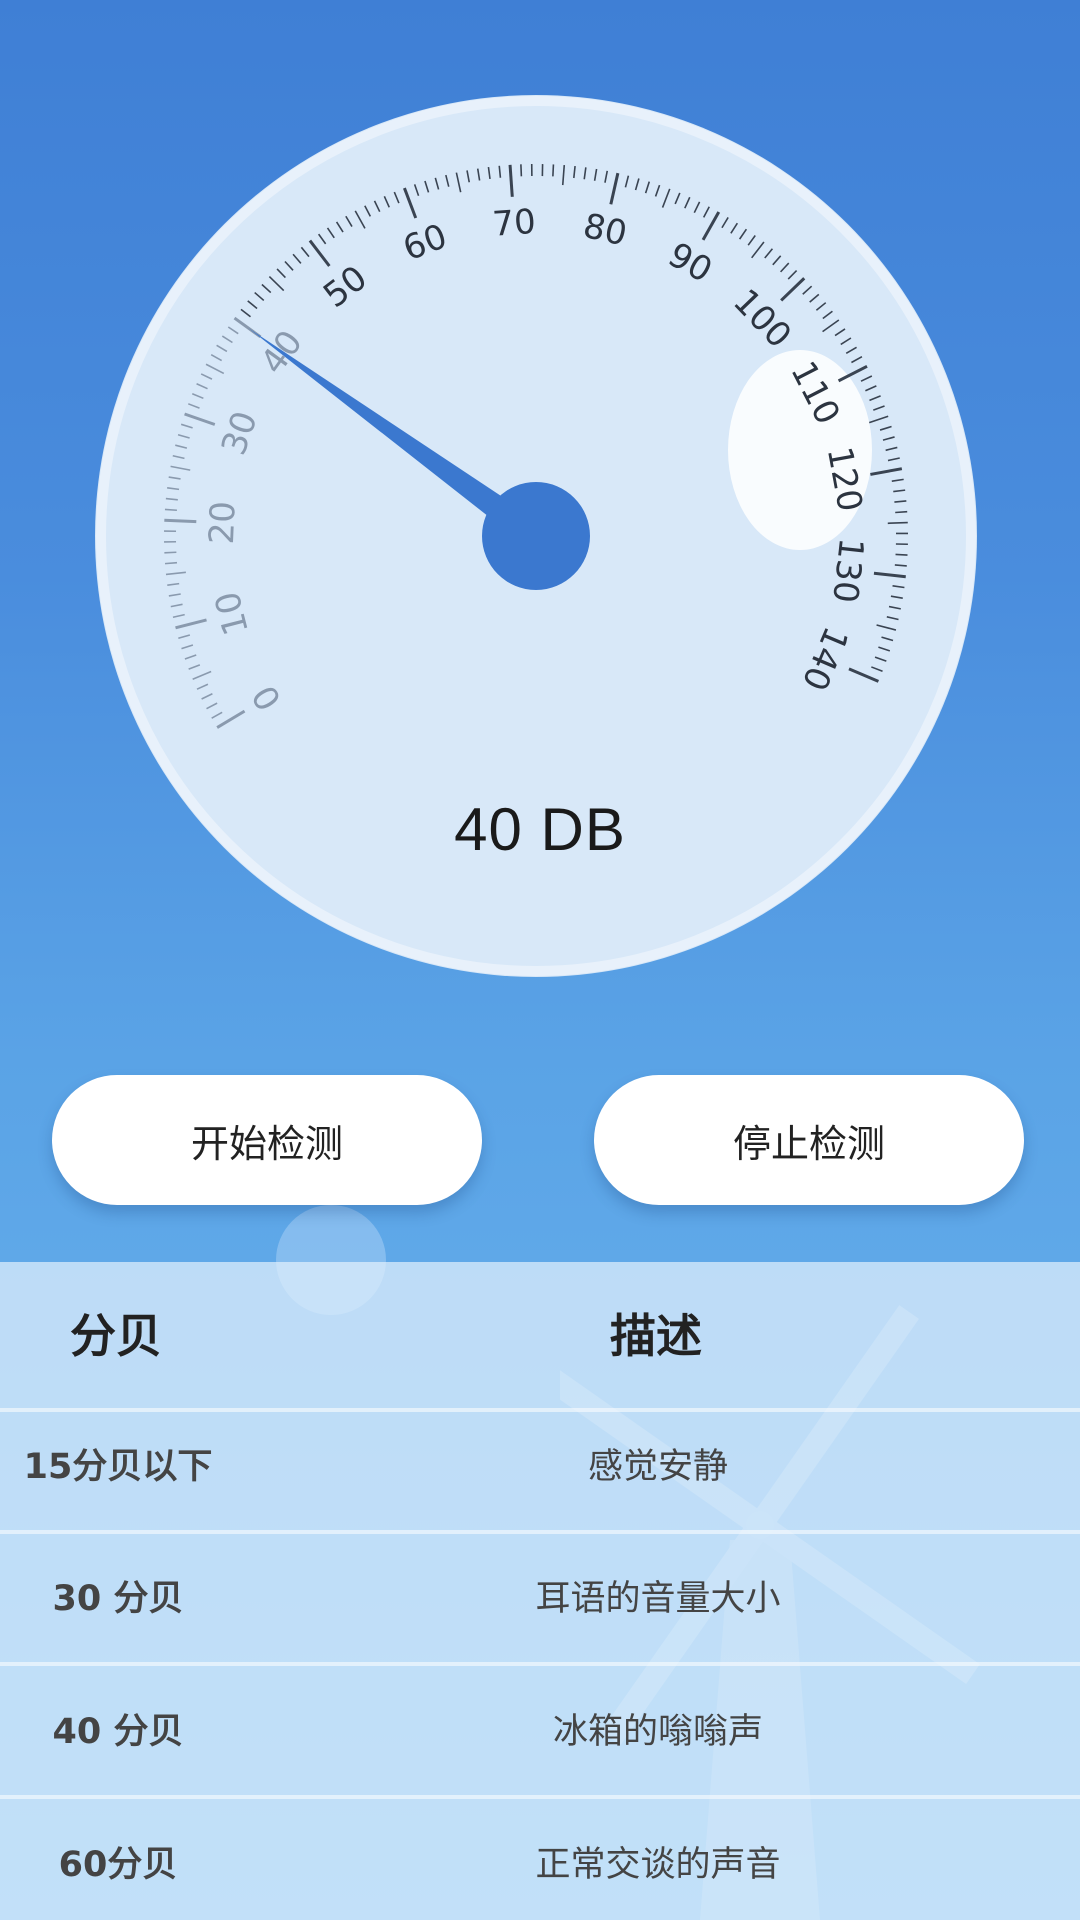  What do you see at coordinates (118, 1865) in the screenshot?
I see `table-row-3-decibel: 60分贝` at bounding box center [118, 1865].